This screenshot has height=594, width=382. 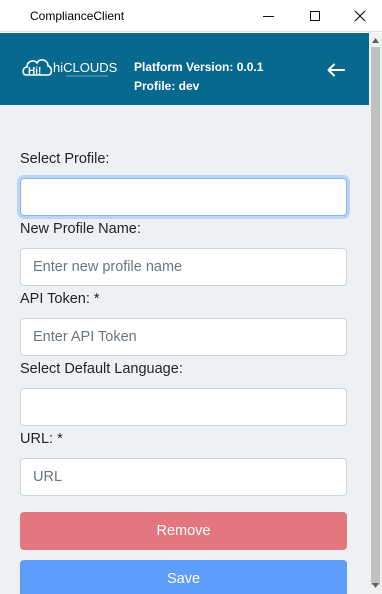 I want to click on back-button, so click(x=336, y=70).